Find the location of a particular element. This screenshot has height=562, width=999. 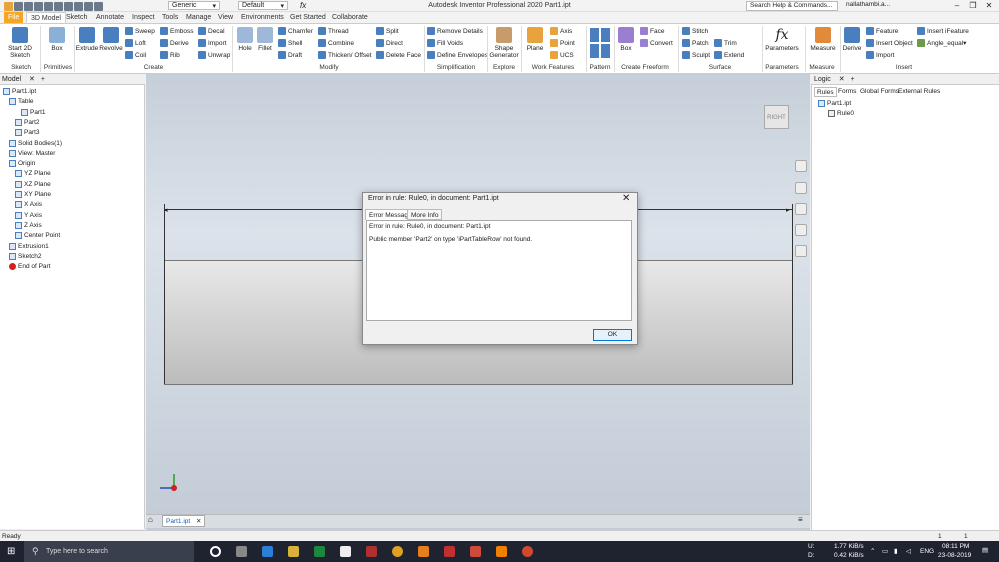

tab-view: View is located at coordinates (225, 17).